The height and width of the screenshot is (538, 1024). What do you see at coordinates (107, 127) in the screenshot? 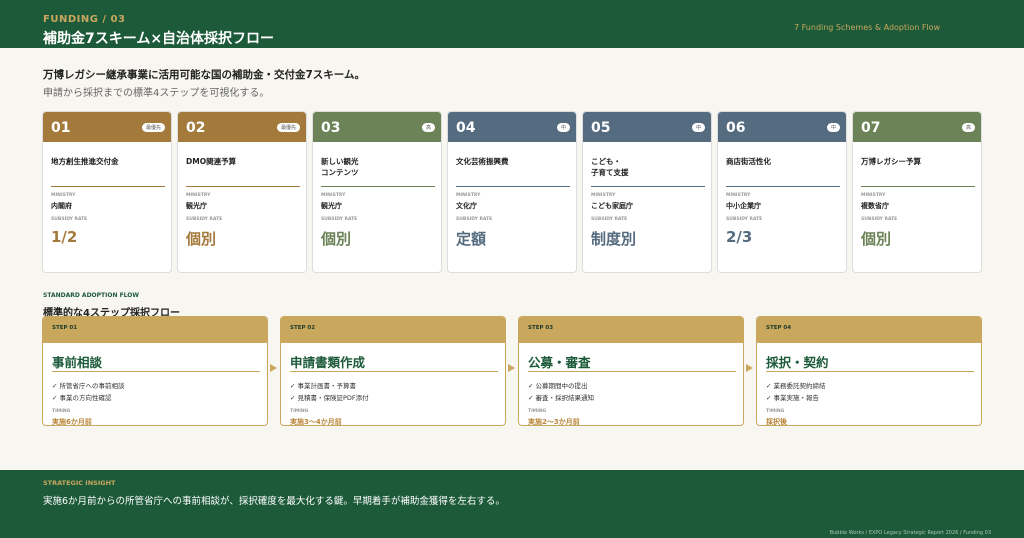
I see `scheme-card-header: 01 最優先` at bounding box center [107, 127].